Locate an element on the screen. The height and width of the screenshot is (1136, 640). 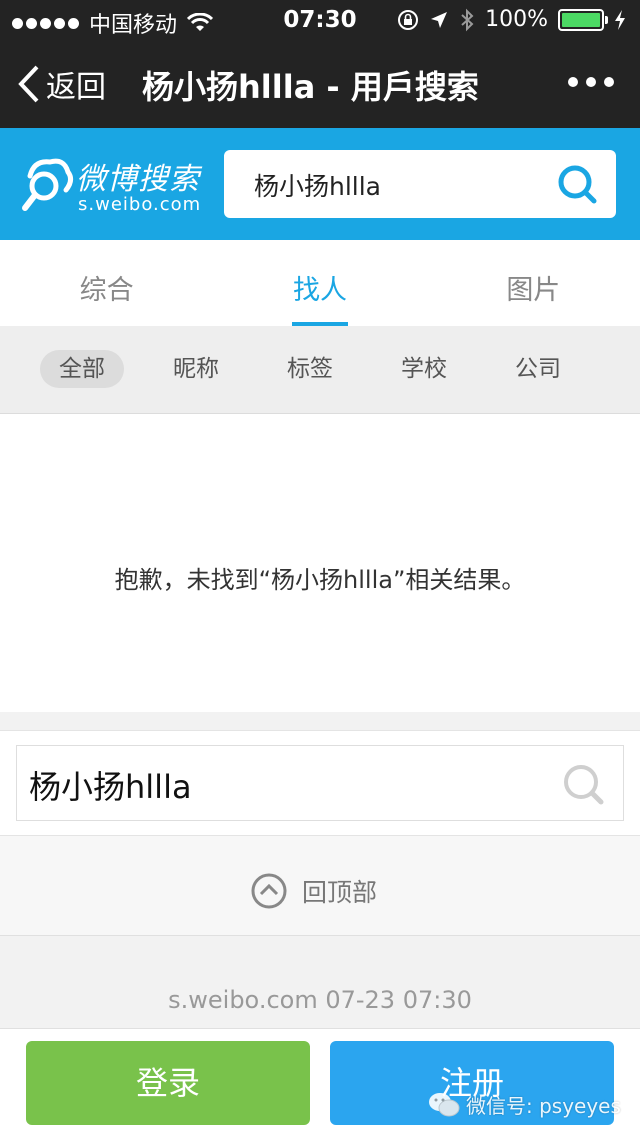
header-search-input: 杨小扬hllla is located at coordinates (420, 184).